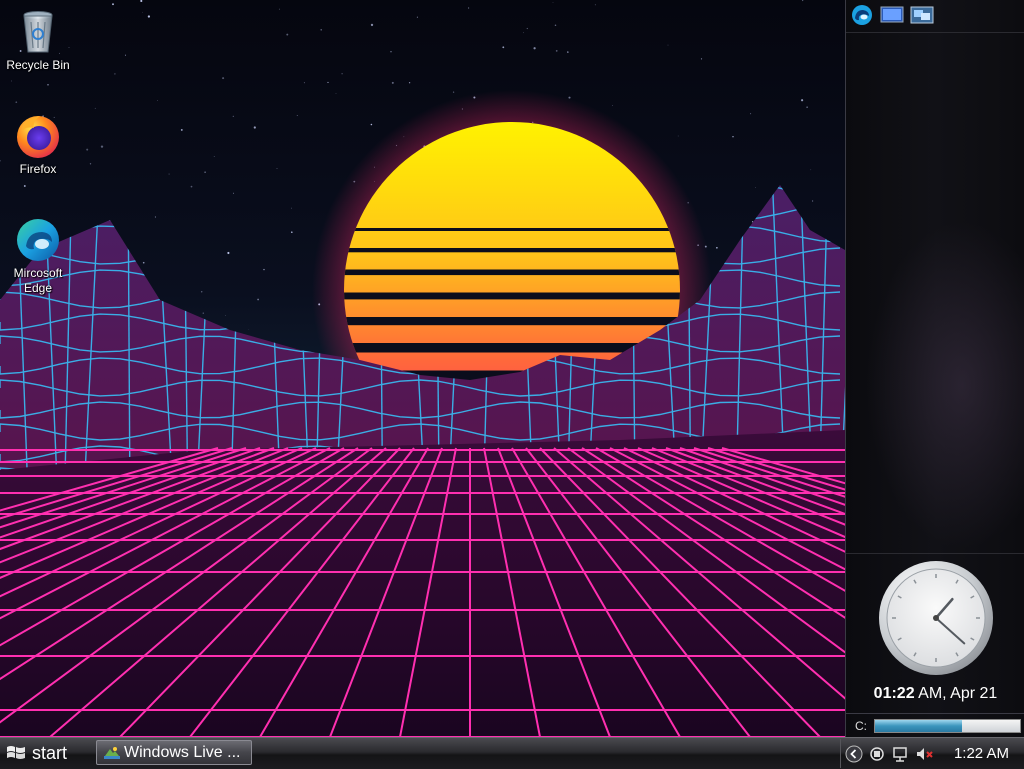 The height and width of the screenshot is (769, 1024). Describe the element at coordinates (50, 752) in the screenshot. I see `start-label: start` at that location.